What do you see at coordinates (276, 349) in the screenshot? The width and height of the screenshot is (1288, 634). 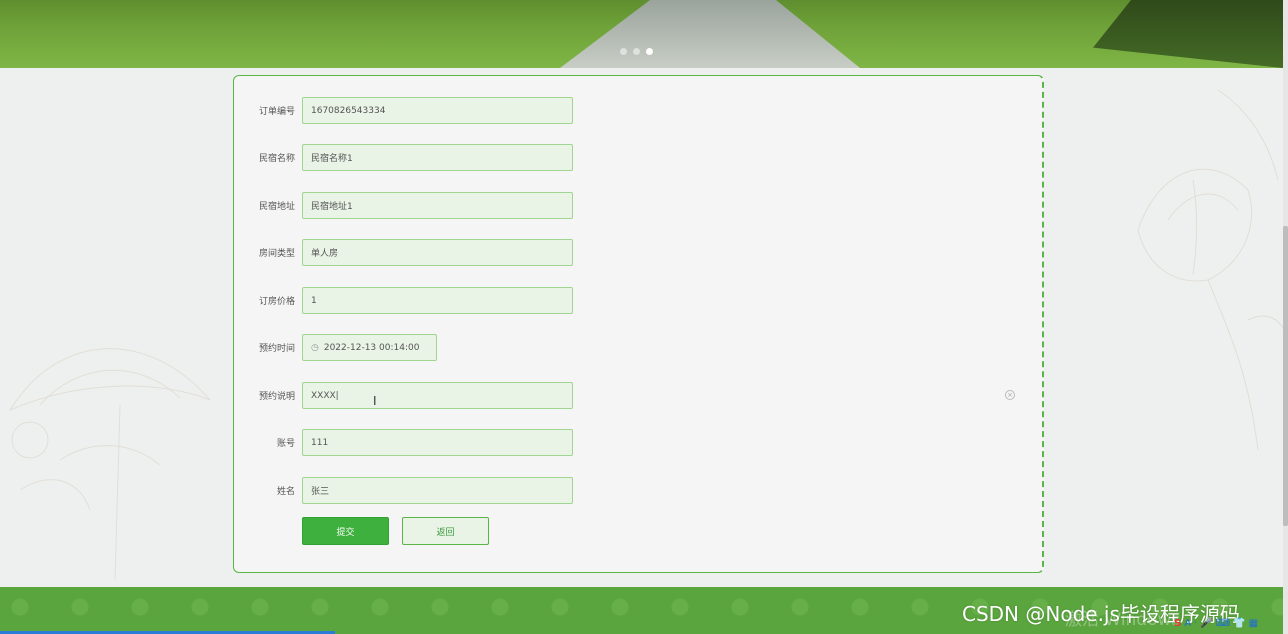 I see `booking-time-label: 预约时间` at bounding box center [276, 349].